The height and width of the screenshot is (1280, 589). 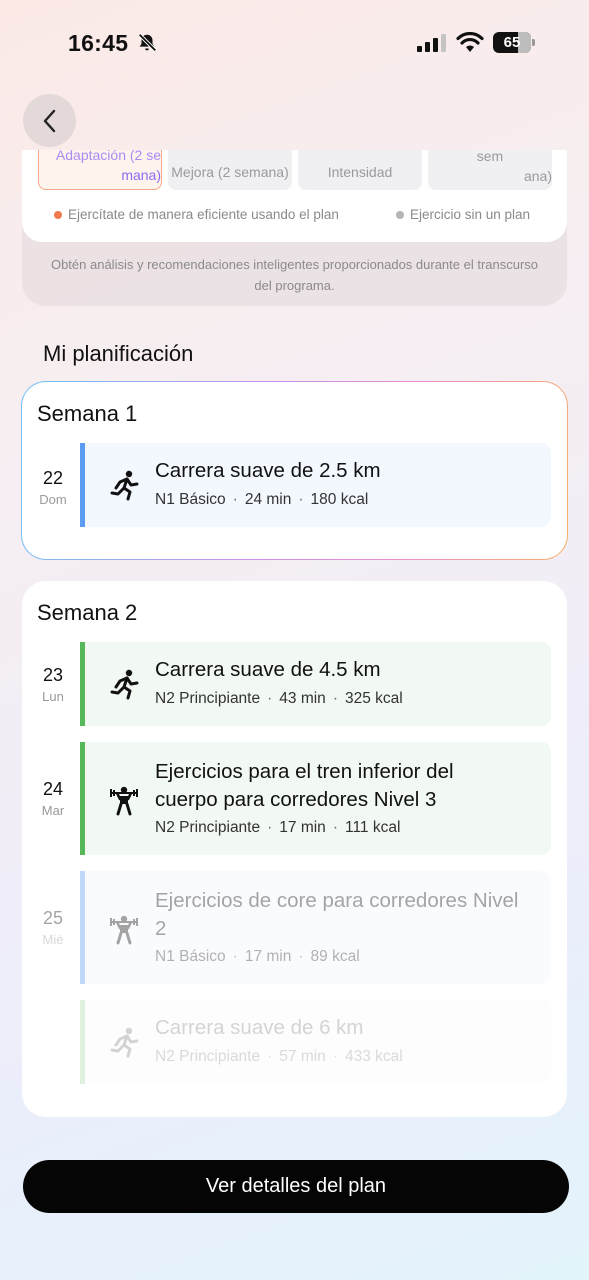 I want to click on day-label: 24 Mar, so click(x=53, y=798).